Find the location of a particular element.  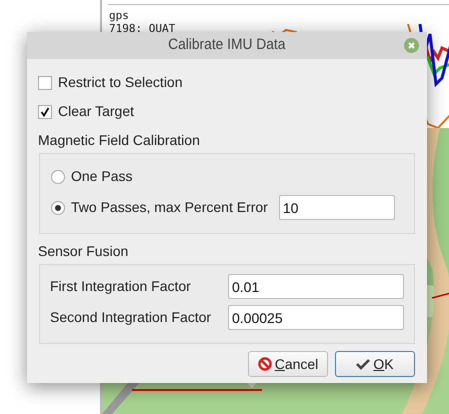

field-label: First Integration Factor is located at coordinates (121, 286).